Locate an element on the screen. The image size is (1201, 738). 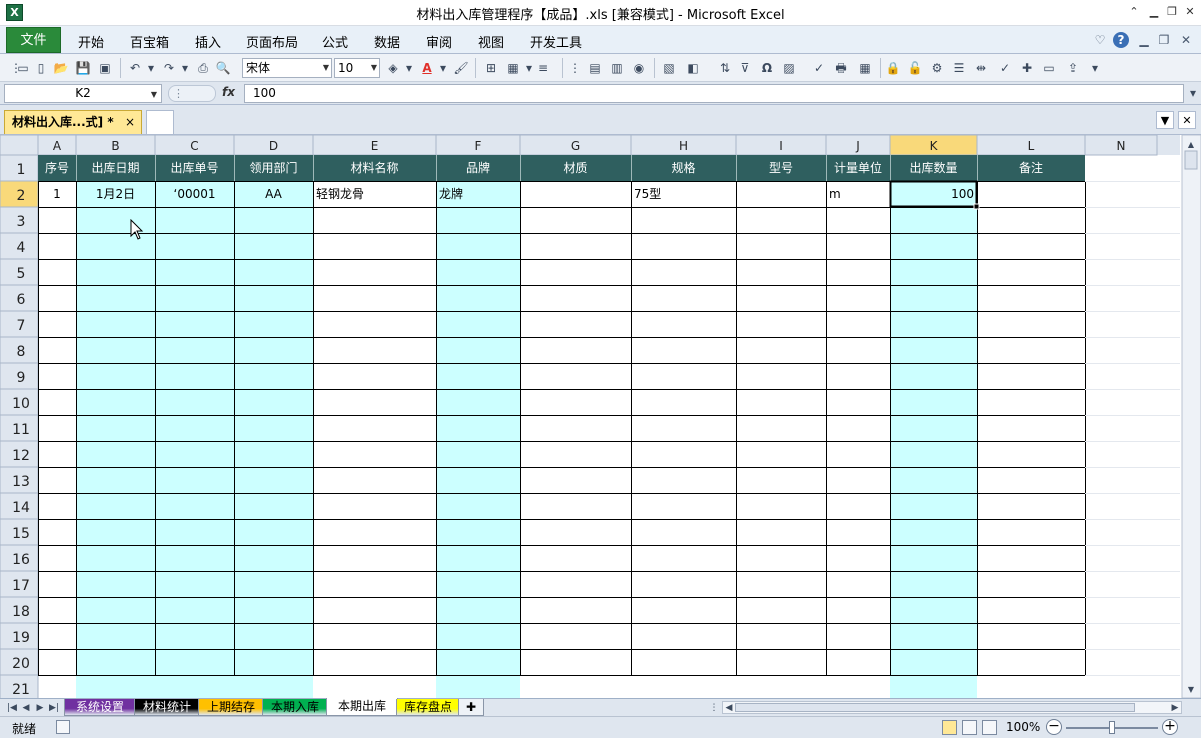
new-workbook-tab is located at coordinates (160, 122).